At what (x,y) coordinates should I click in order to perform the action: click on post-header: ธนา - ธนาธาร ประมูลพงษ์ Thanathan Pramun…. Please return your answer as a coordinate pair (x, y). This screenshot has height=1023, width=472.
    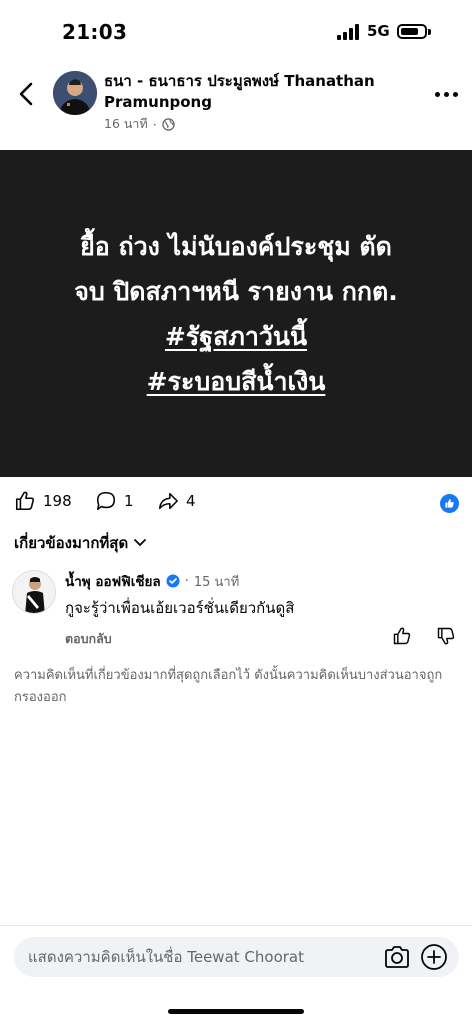
    Looking at the image, I should click on (236, 102).